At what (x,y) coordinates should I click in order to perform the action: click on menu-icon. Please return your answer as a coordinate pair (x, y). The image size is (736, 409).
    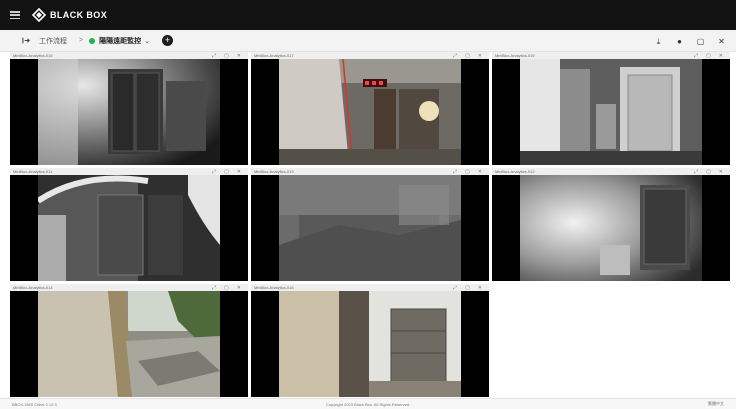
    Looking at the image, I should click on (15, 15).